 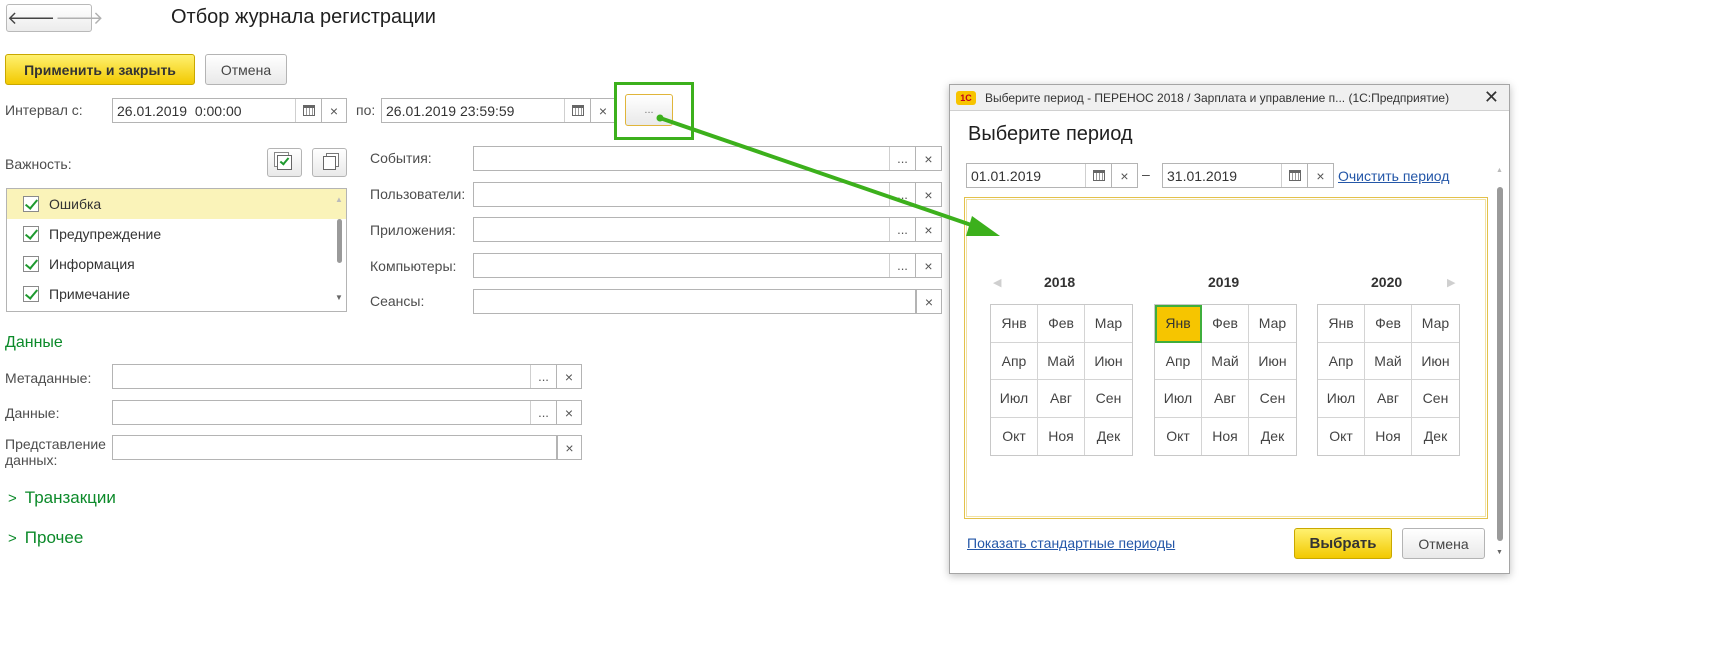 I want to click on users-clear: ×, so click(x=929, y=194).